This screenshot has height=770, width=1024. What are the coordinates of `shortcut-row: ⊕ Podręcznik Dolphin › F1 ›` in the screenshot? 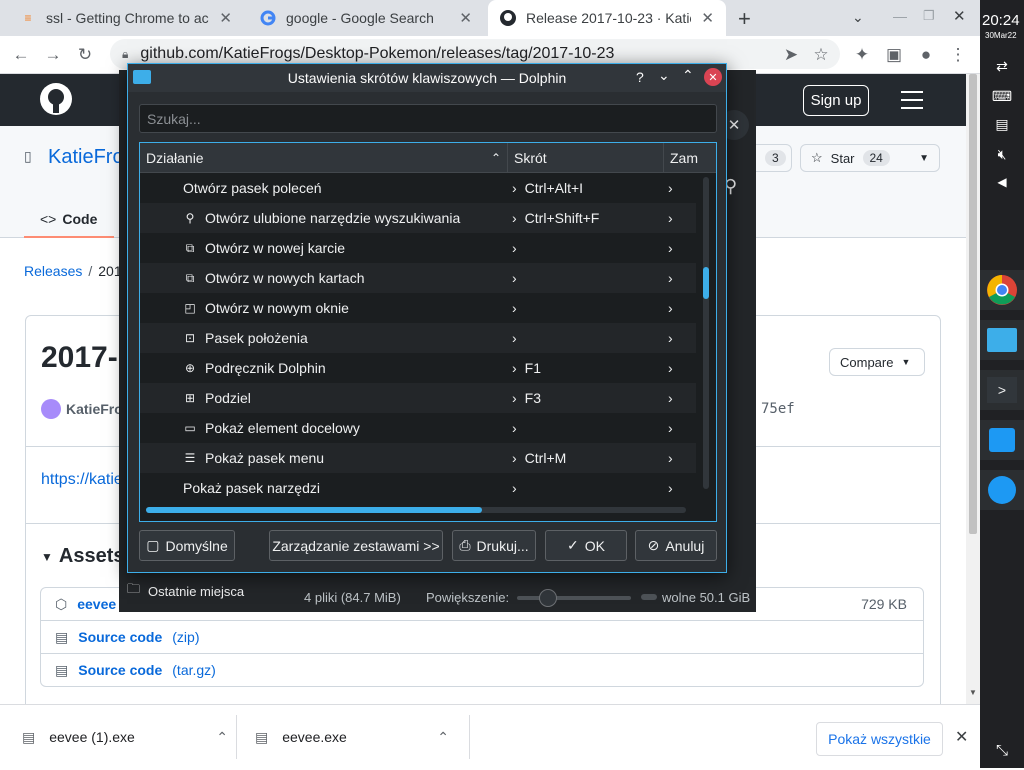 It's located at (418, 368).